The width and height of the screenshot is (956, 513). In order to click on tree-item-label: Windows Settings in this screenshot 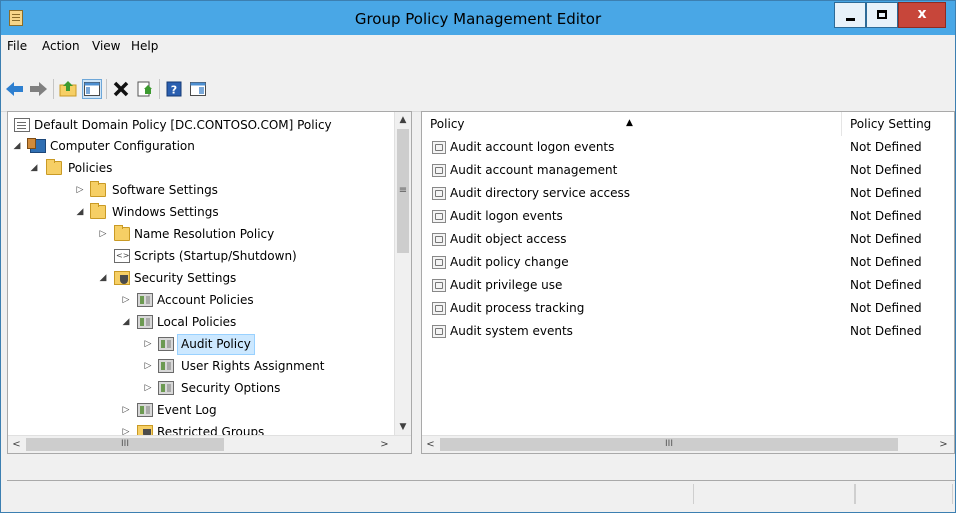, I will do `click(165, 212)`.